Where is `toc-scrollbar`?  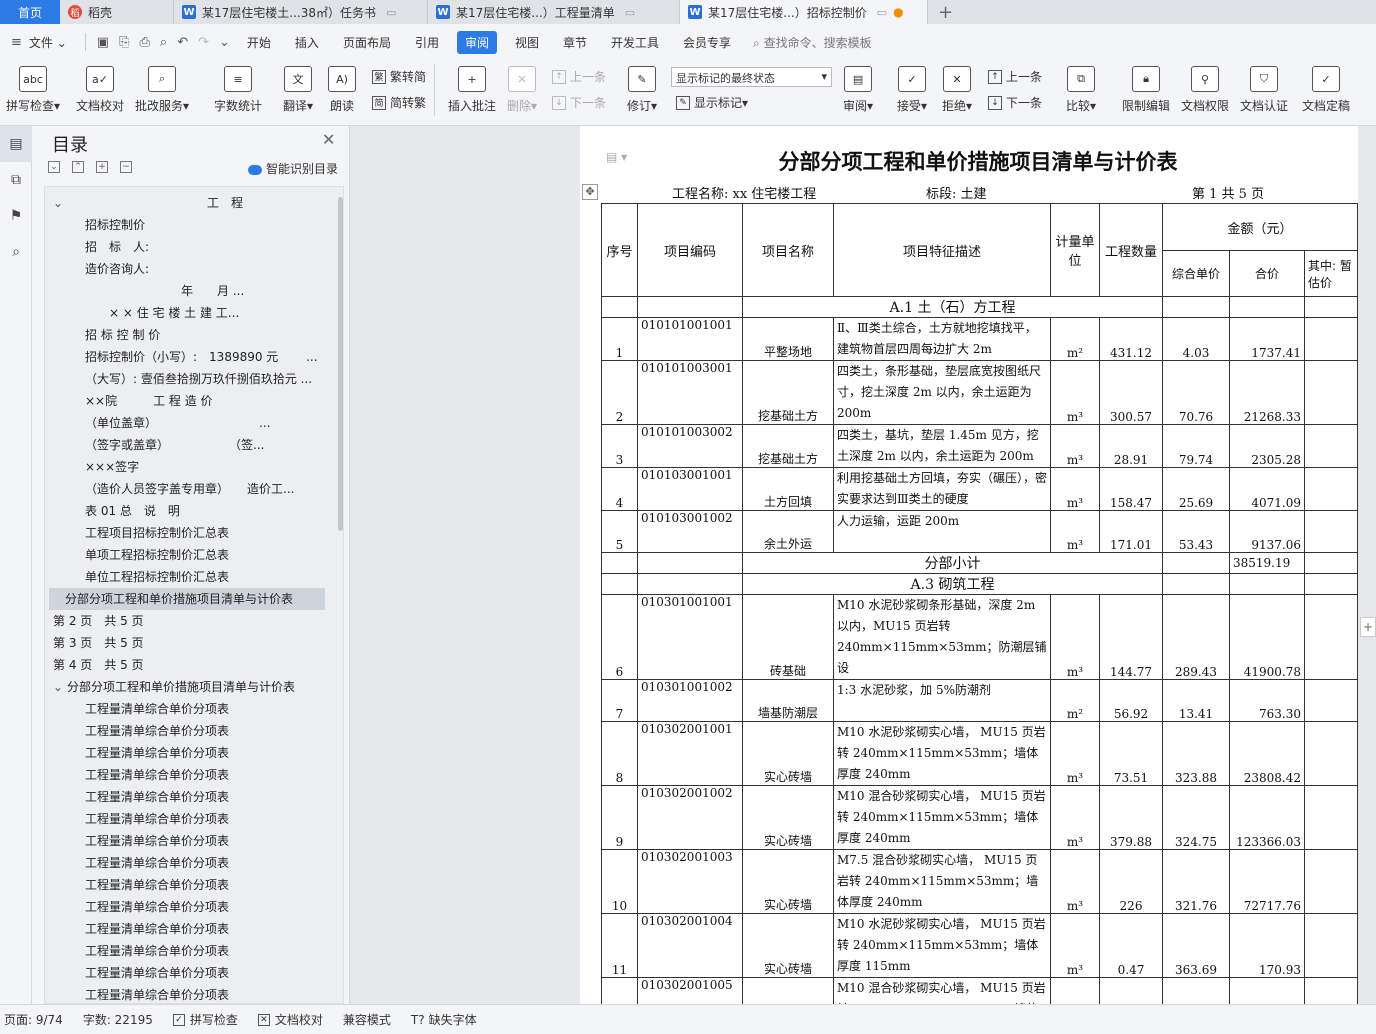 toc-scrollbar is located at coordinates (340, 364).